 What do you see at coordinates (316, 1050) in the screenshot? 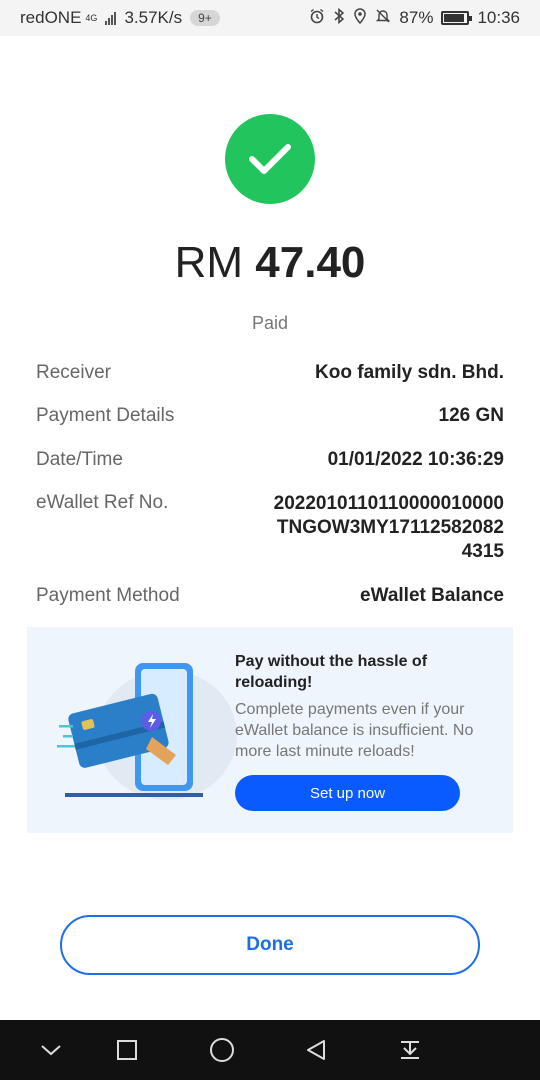
I see `back-icon` at bounding box center [316, 1050].